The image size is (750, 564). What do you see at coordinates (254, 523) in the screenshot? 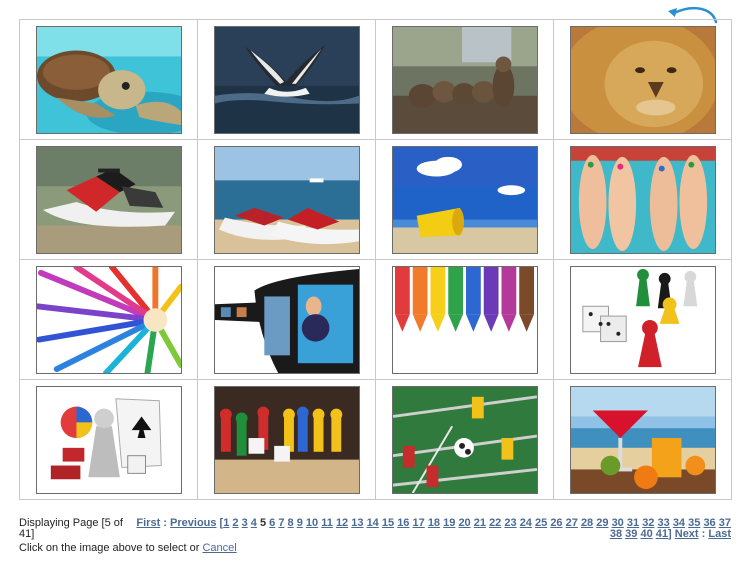
I see `page-number-link: 4` at bounding box center [254, 523].